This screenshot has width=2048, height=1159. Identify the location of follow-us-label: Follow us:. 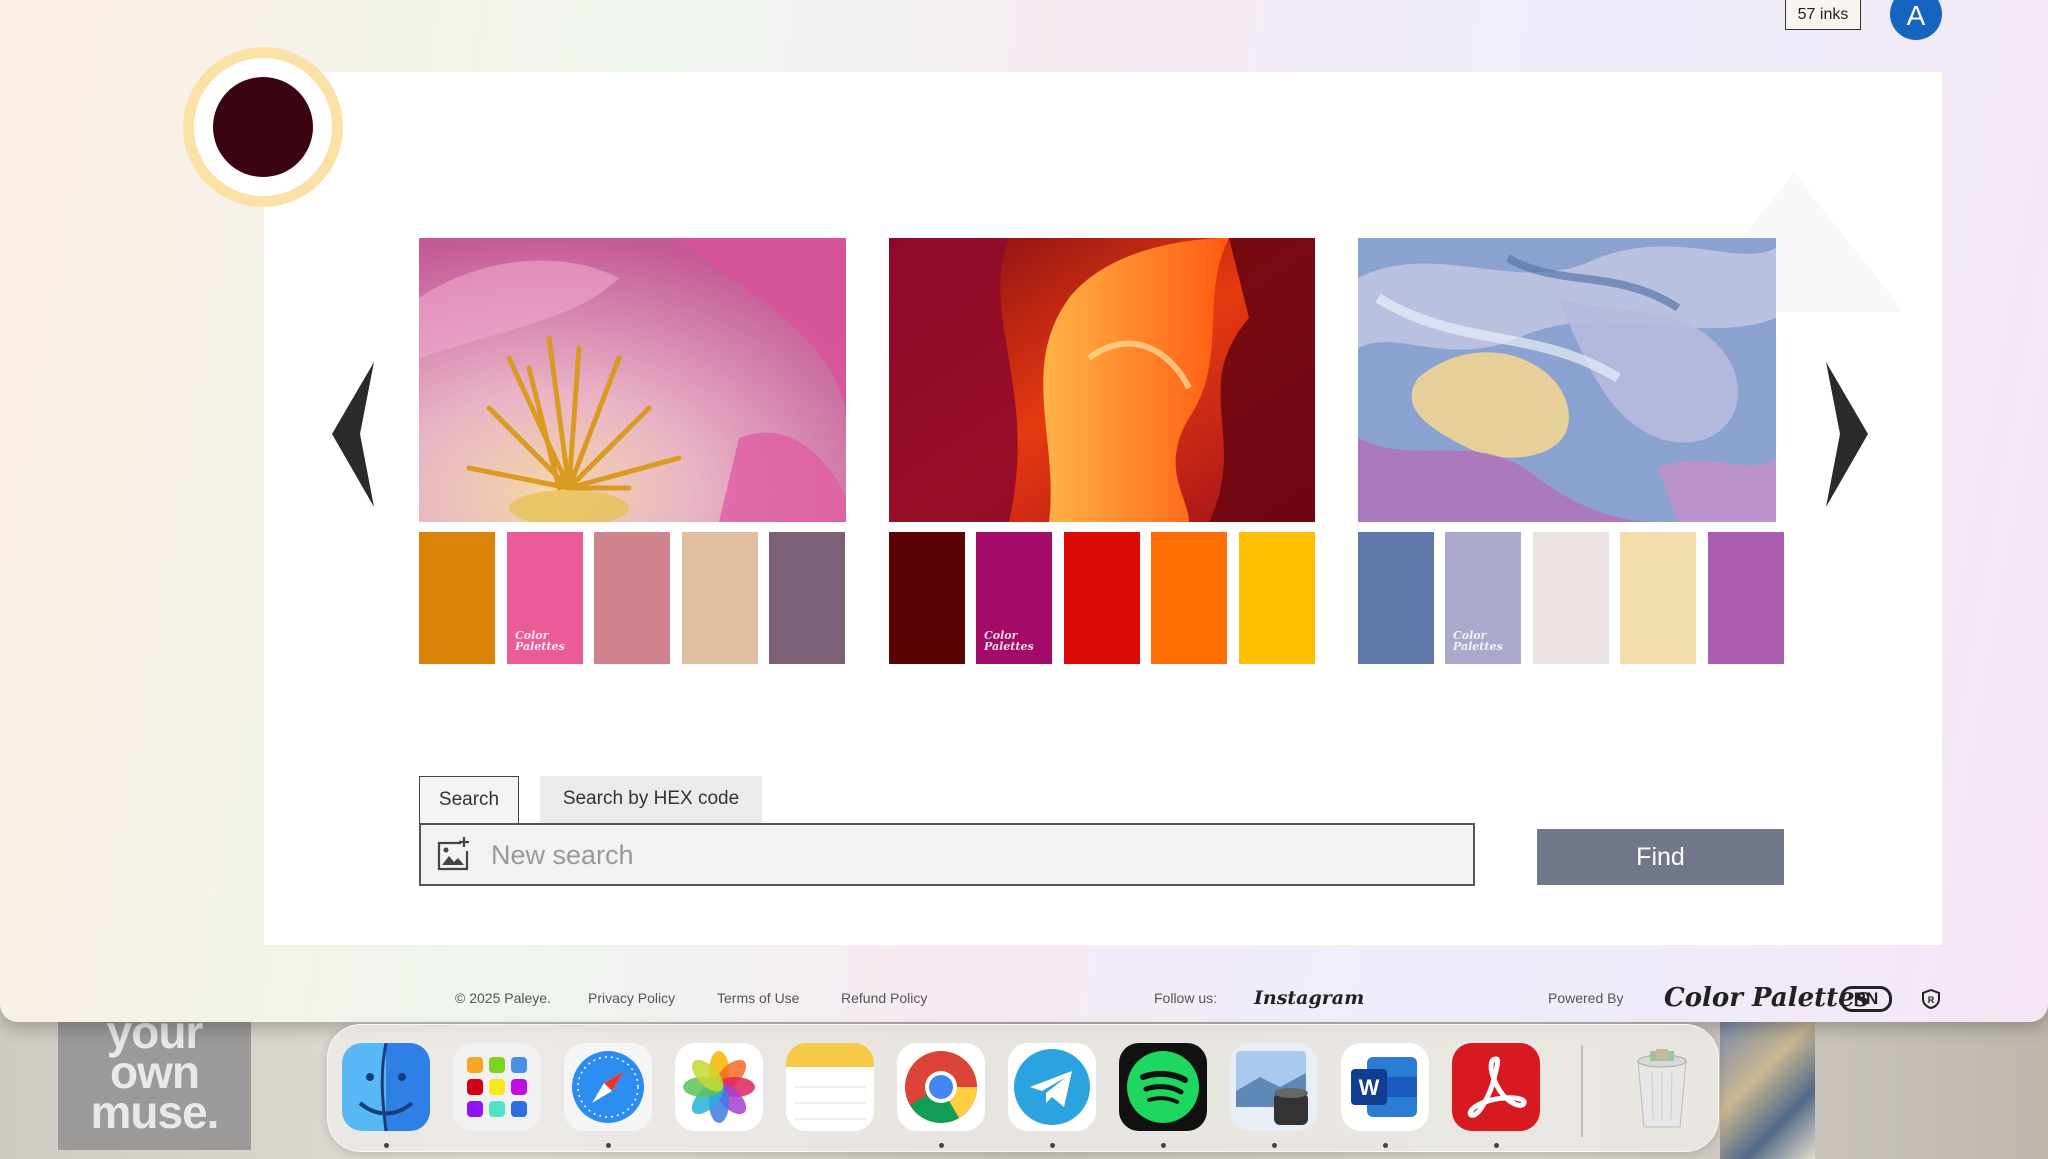
(1186, 998).